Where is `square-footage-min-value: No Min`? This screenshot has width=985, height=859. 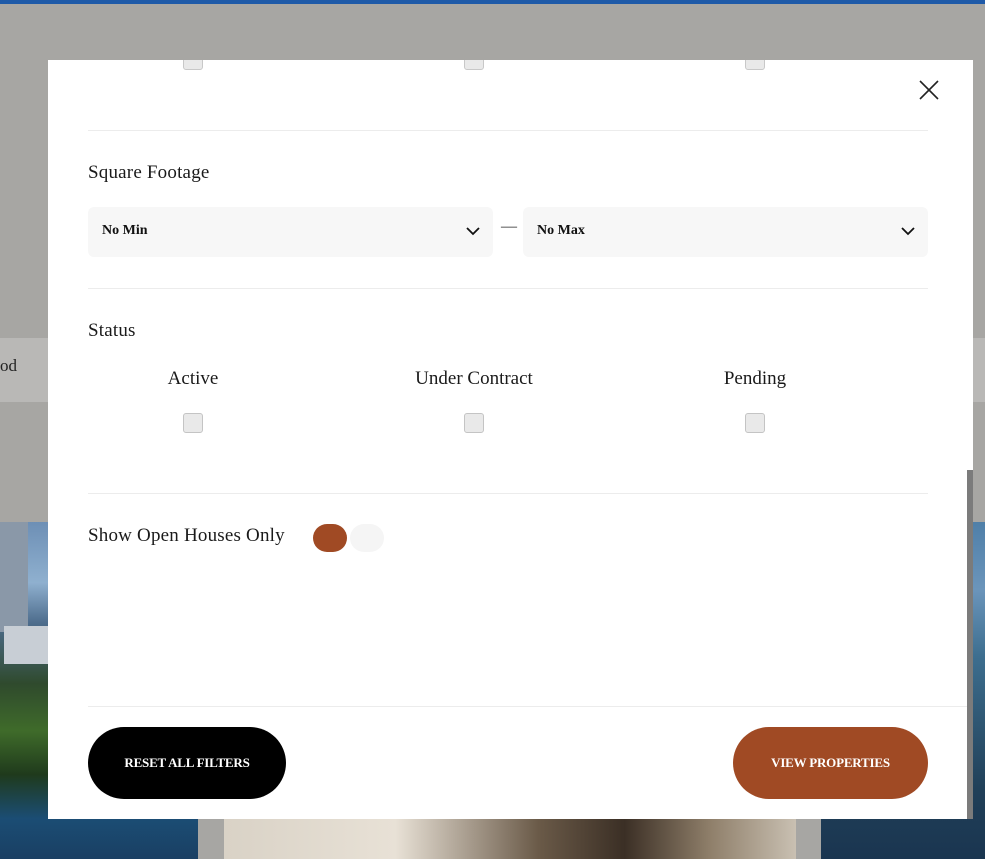
square-footage-min-value: No Min is located at coordinates (125, 230).